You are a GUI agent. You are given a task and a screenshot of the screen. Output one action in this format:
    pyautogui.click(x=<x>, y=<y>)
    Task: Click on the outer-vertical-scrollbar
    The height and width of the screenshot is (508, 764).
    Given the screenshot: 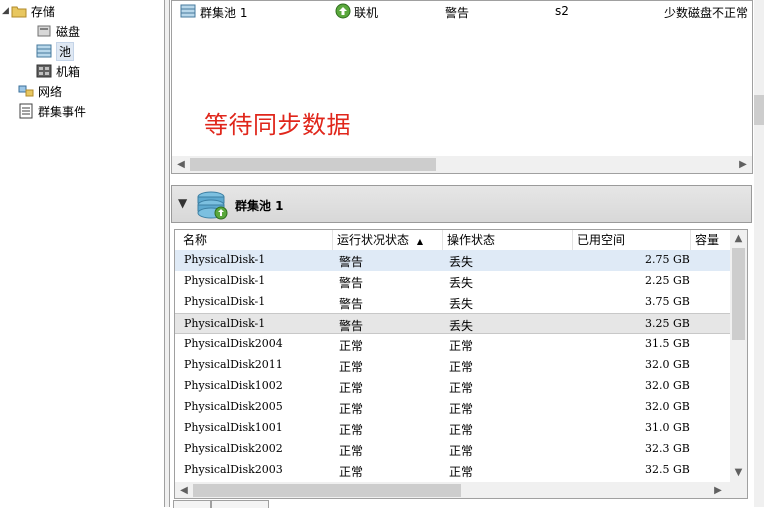 What is the action you would take?
    pyautogui.click(x=759, y=253)
    